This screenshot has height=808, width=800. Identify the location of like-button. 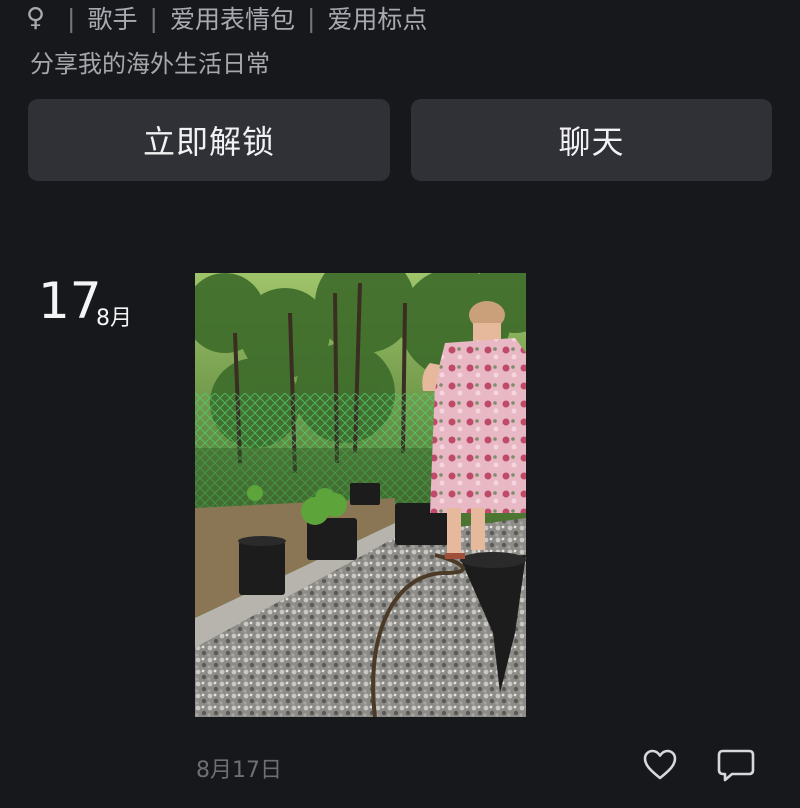
(660, 765).